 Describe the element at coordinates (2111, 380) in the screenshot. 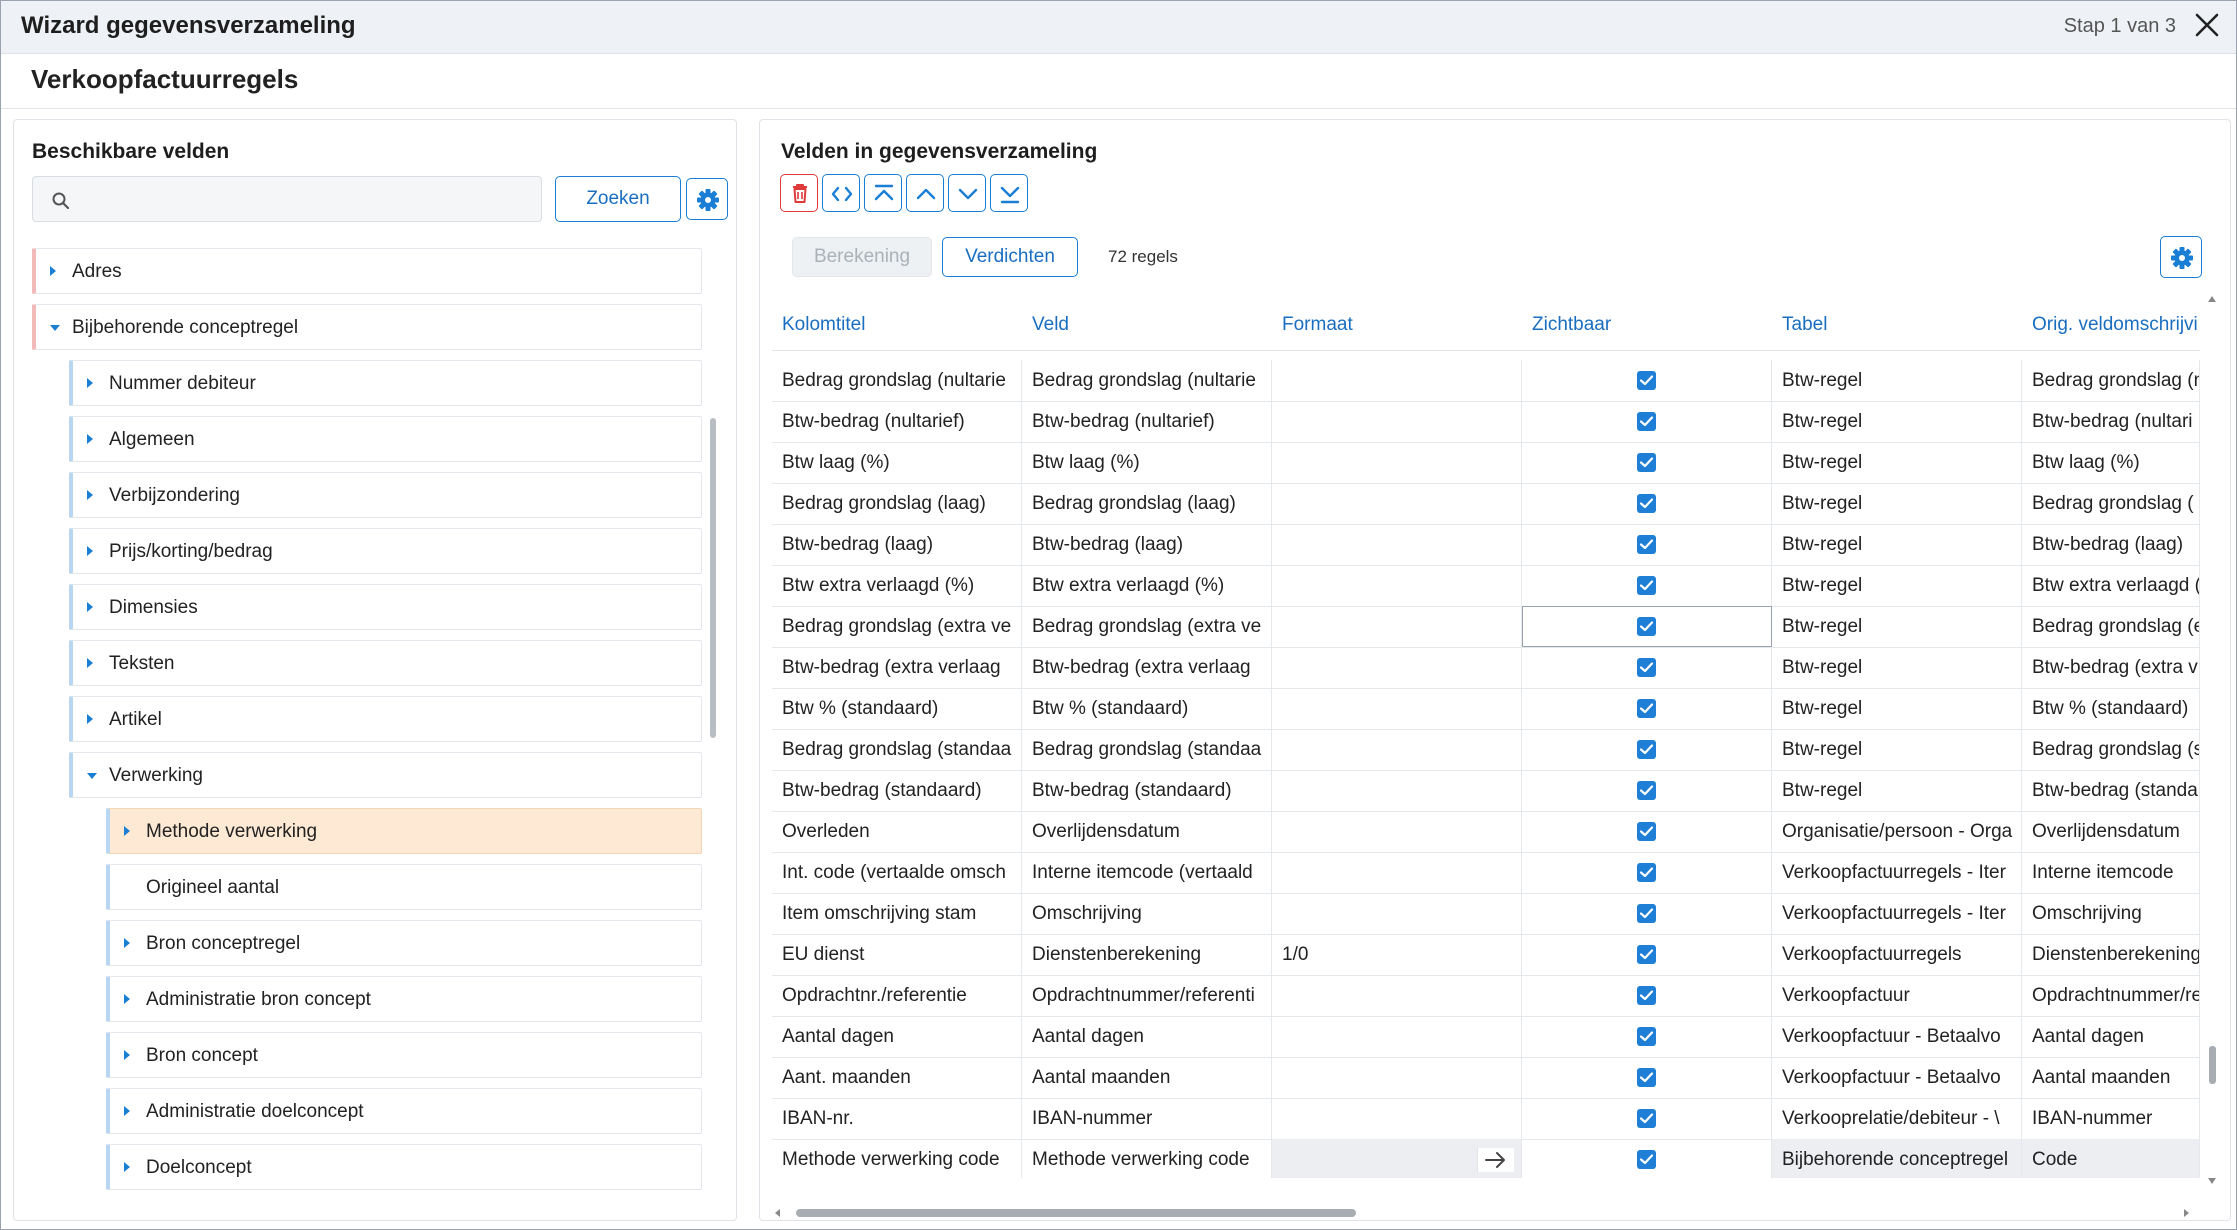

I see `cell-orig: Bedrag grondslag (n` at that location.